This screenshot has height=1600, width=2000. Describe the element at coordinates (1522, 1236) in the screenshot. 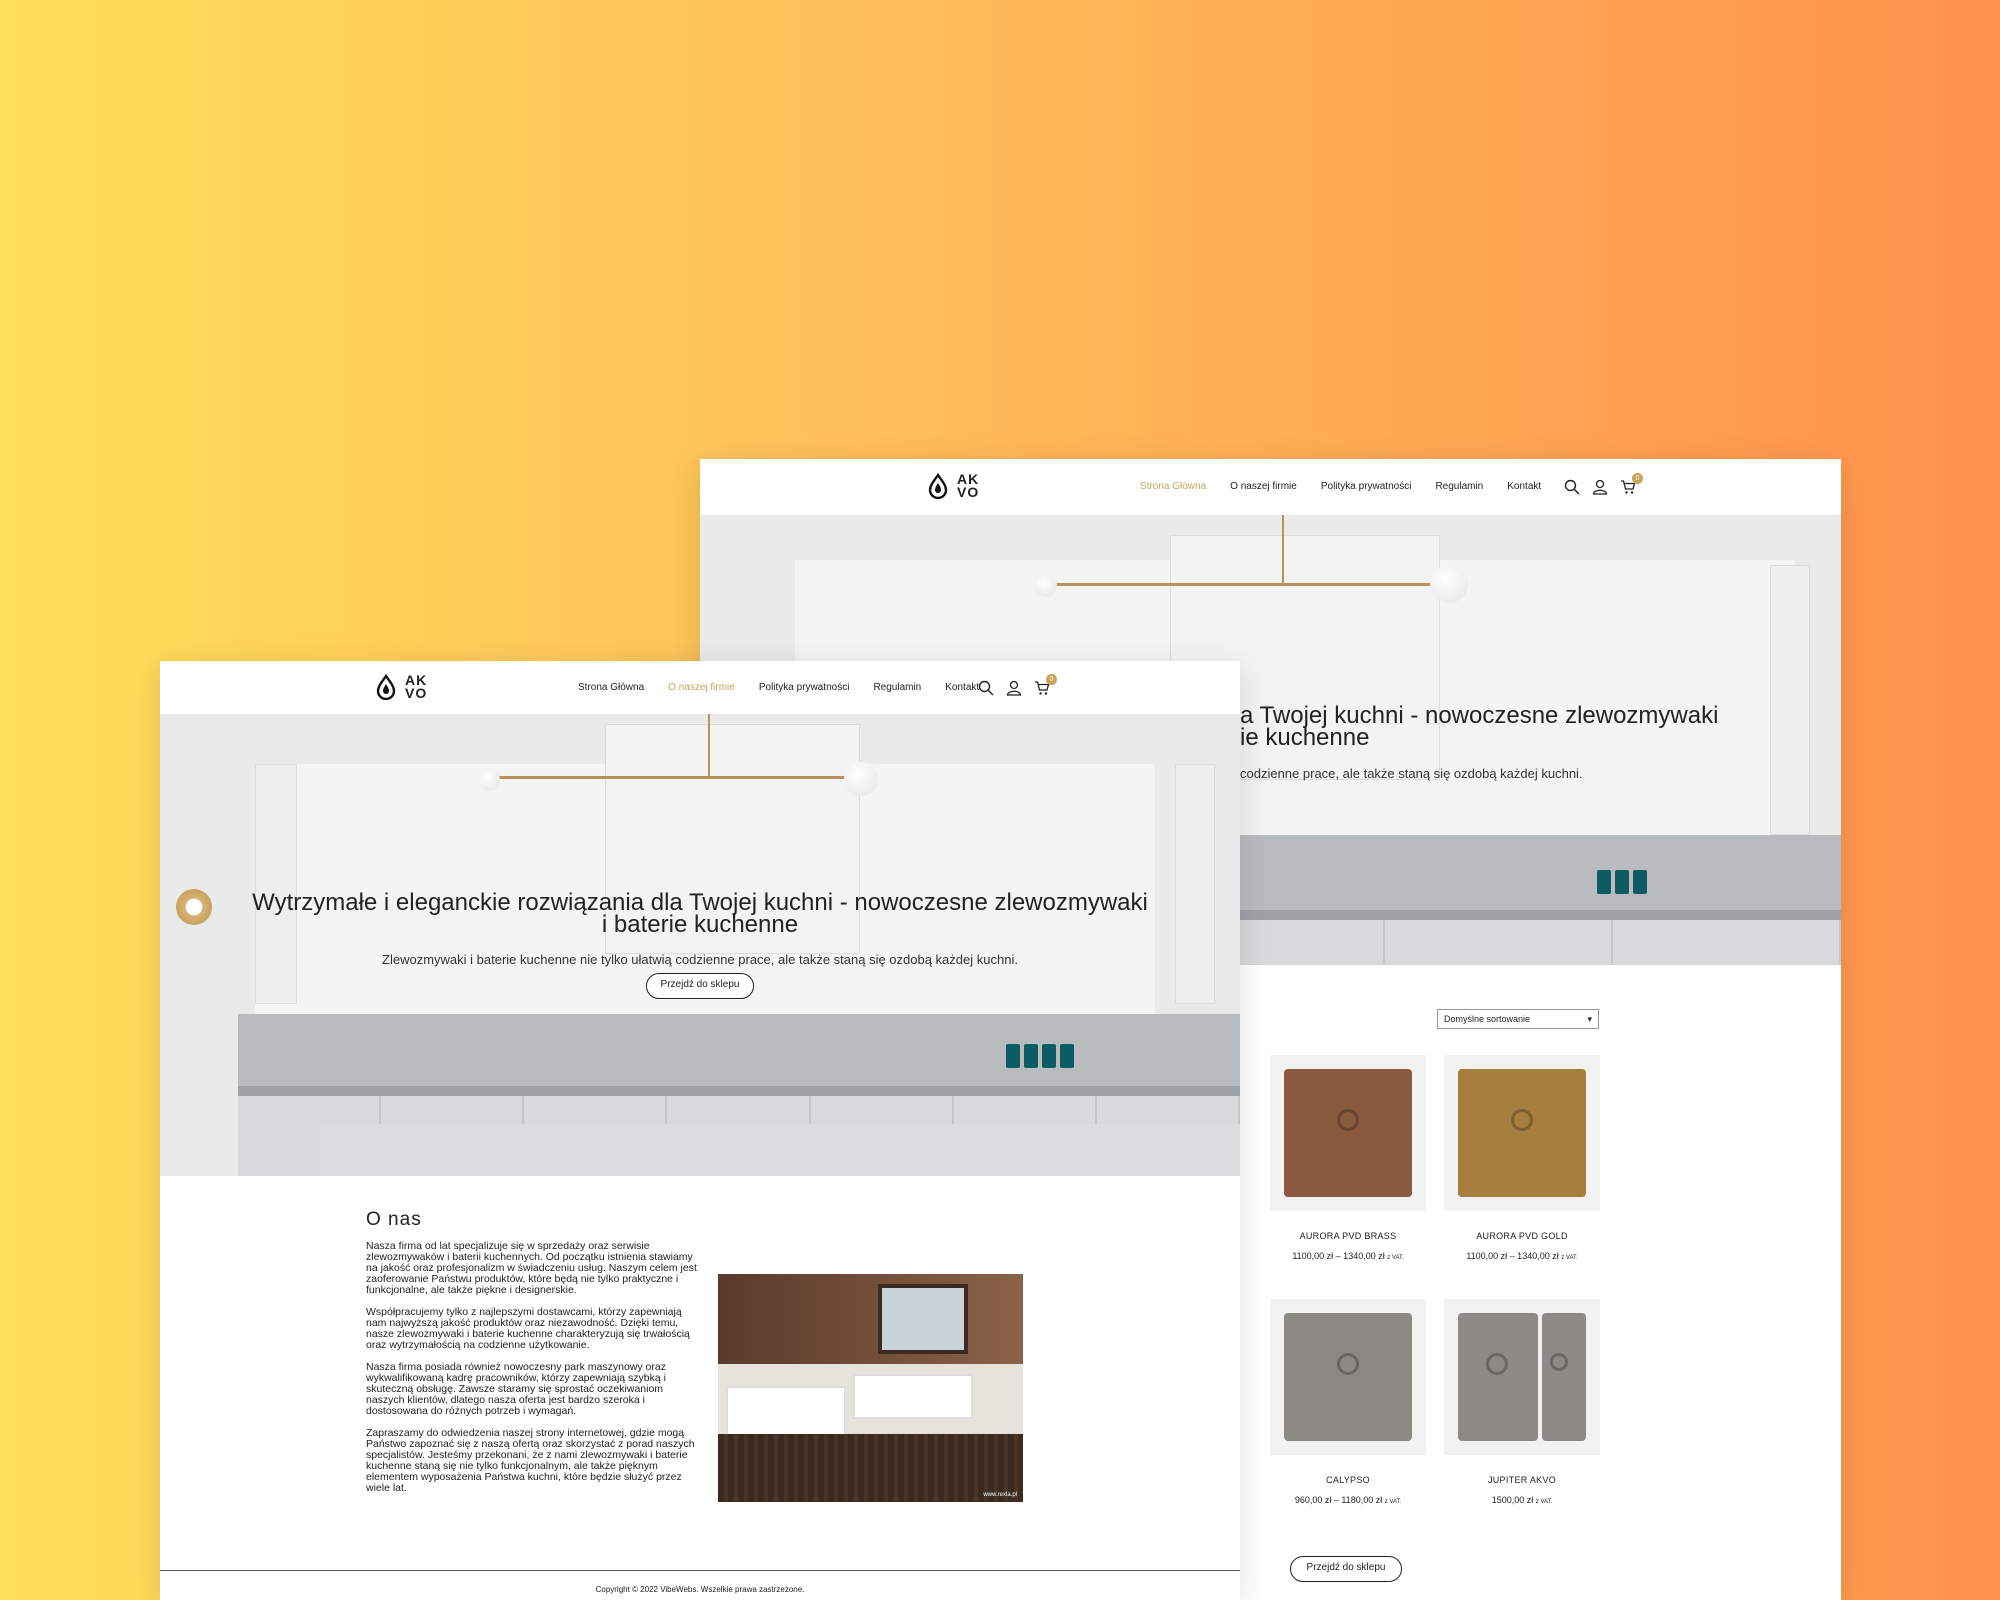

I see `product-name: AURORA PVD GOLD` at that location.